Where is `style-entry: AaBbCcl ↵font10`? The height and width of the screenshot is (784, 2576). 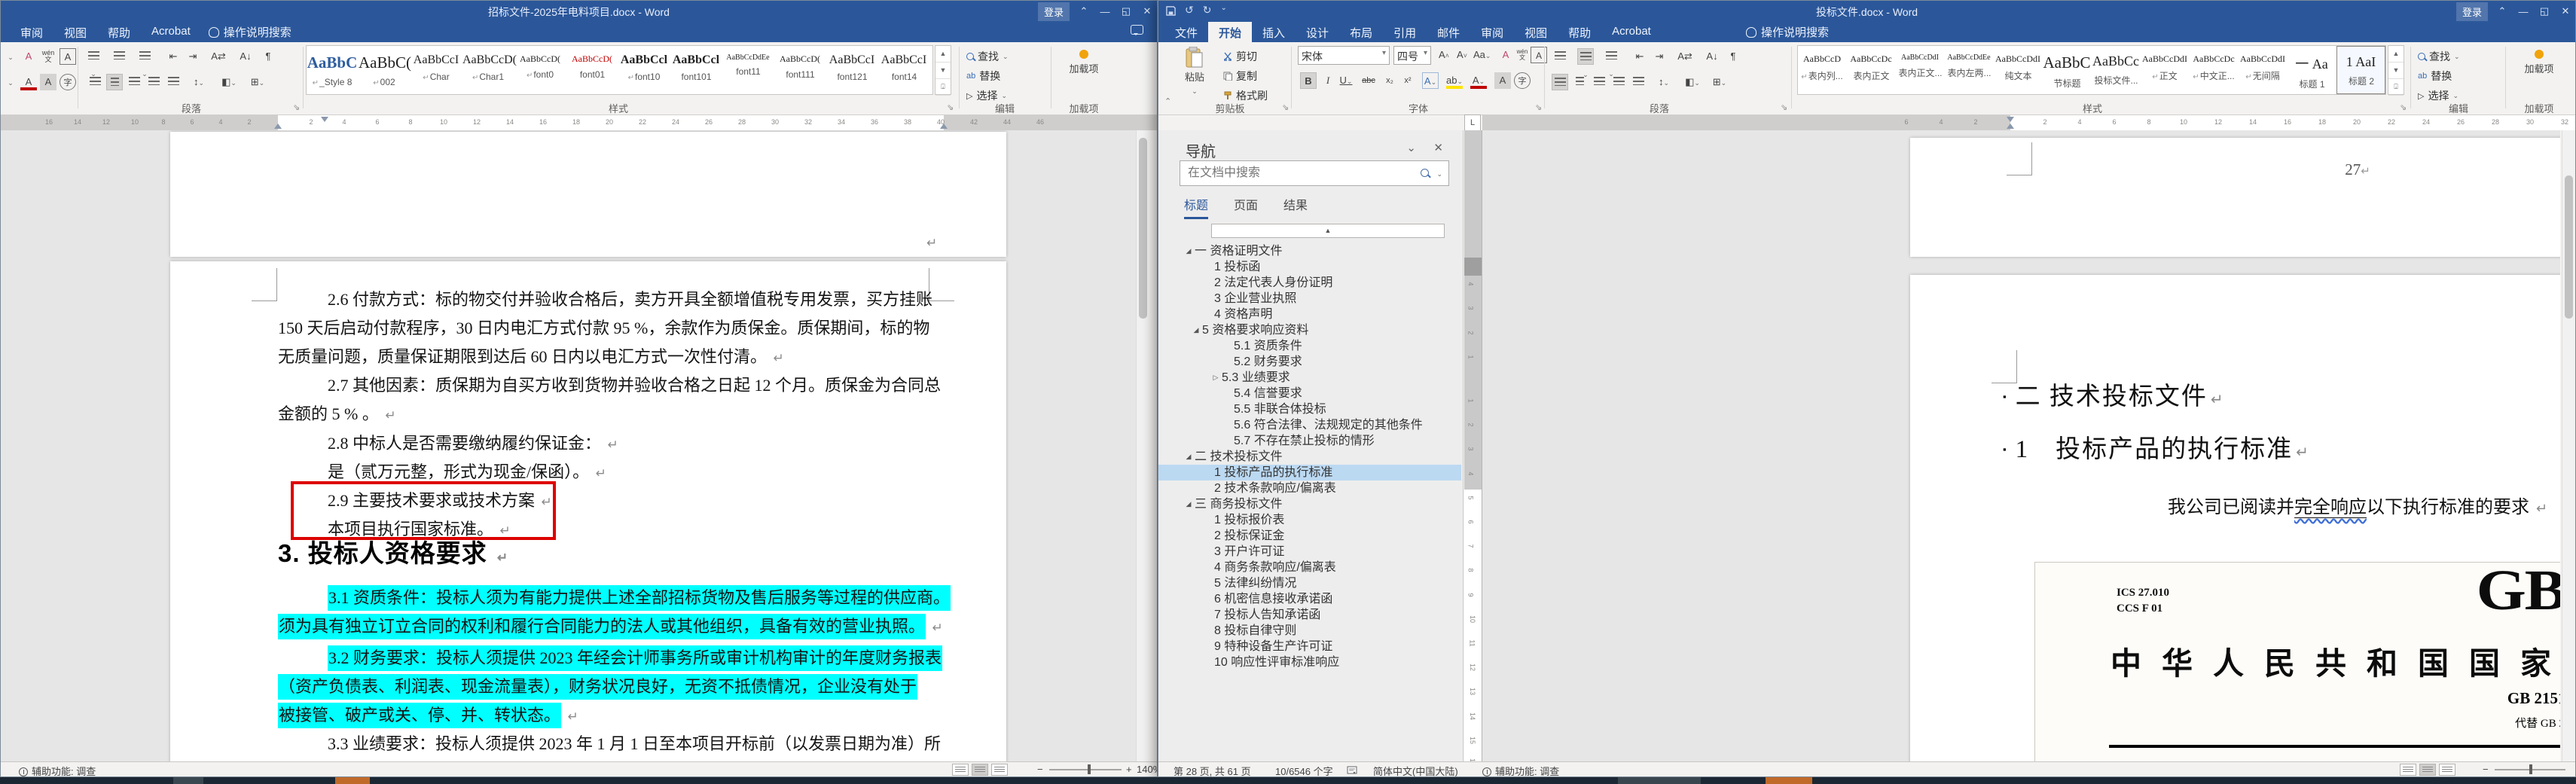 style-entry: AaBbCcl ↵font10 is located at coordinates (644, 70).